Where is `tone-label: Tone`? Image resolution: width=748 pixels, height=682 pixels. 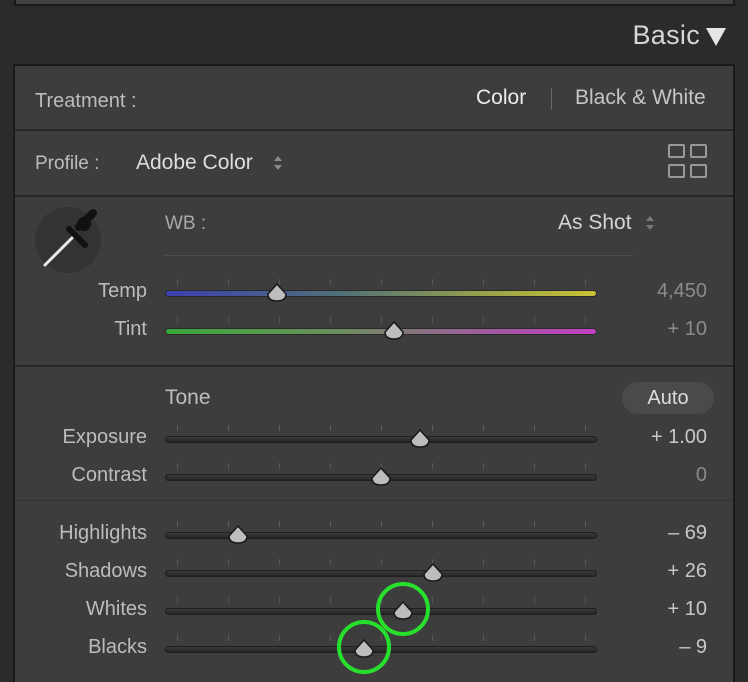 tone-label: Tone is located at coordinates (188, 397).